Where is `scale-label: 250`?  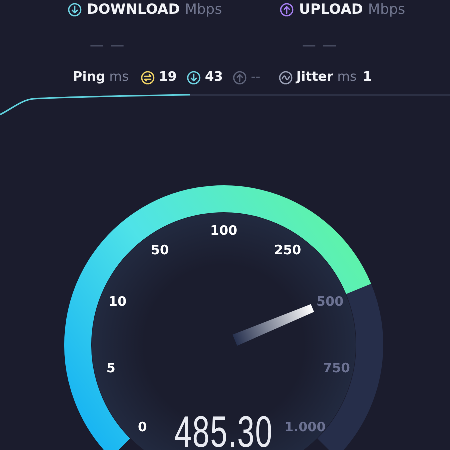
scale-label: 250 is located at coordinates (288, 250).